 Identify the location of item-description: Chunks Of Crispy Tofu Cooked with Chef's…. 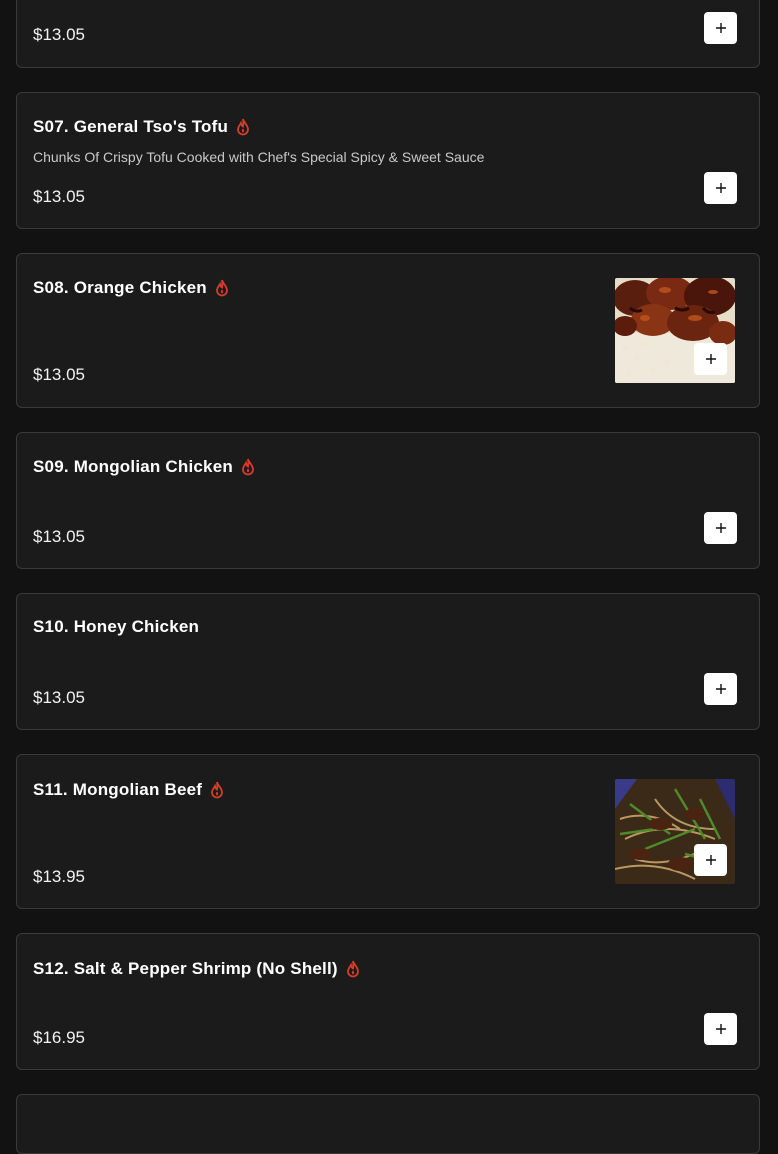
(259, 157).